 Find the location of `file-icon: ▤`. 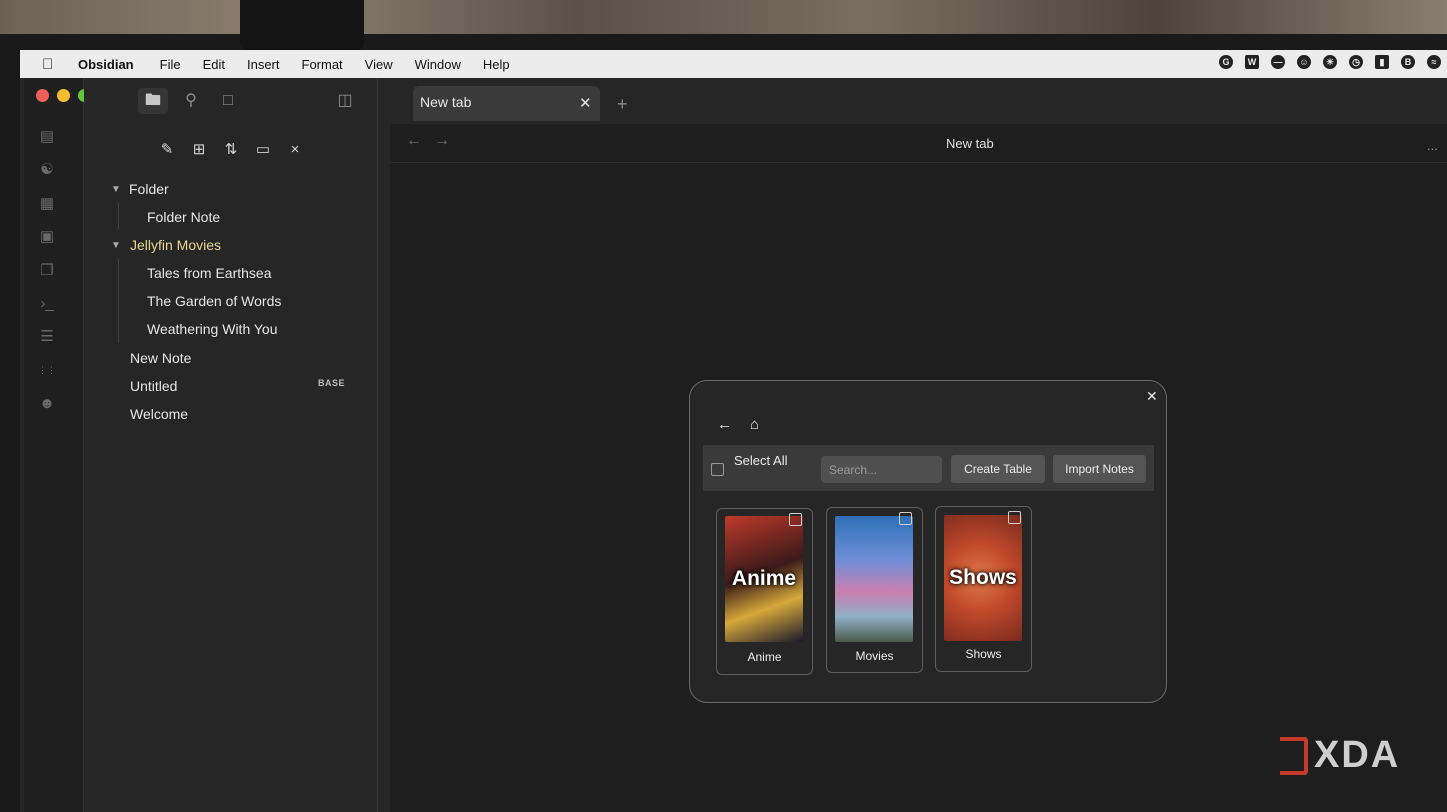

file-icon: ▤ is located at coordinates (47, 137).